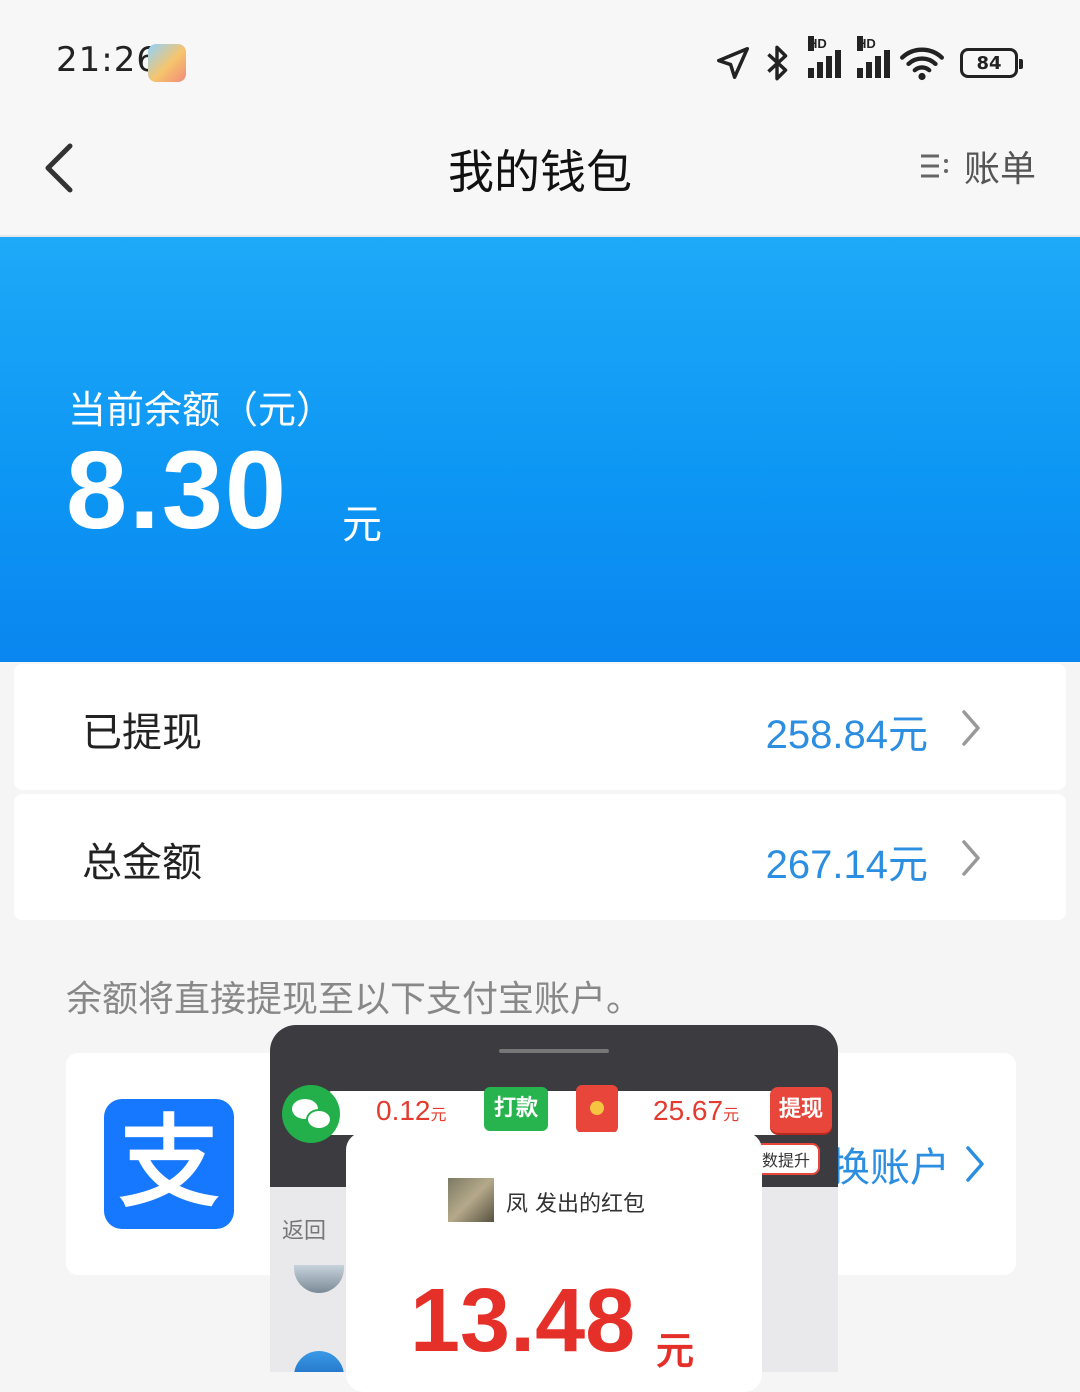 The height and width of the screenshot is (1392, 1080). I want to click on alipay-logo-icon: 支, so click(169, 1164).